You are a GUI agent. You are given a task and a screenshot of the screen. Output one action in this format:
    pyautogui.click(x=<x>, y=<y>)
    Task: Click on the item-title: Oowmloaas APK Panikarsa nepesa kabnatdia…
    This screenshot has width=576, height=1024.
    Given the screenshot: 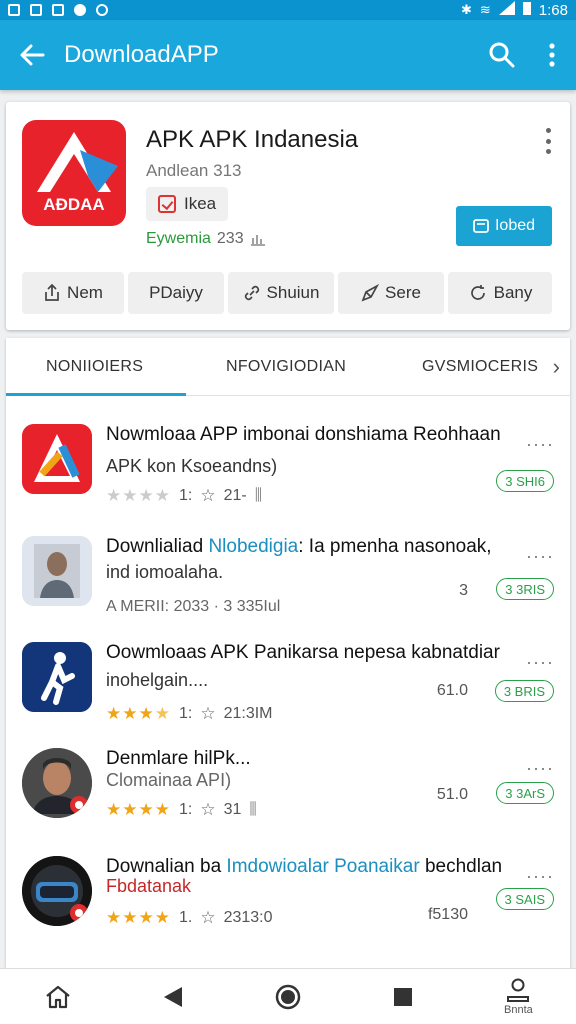 What is the action you would take?
    pyautogui.click(x=316, y=653)
    